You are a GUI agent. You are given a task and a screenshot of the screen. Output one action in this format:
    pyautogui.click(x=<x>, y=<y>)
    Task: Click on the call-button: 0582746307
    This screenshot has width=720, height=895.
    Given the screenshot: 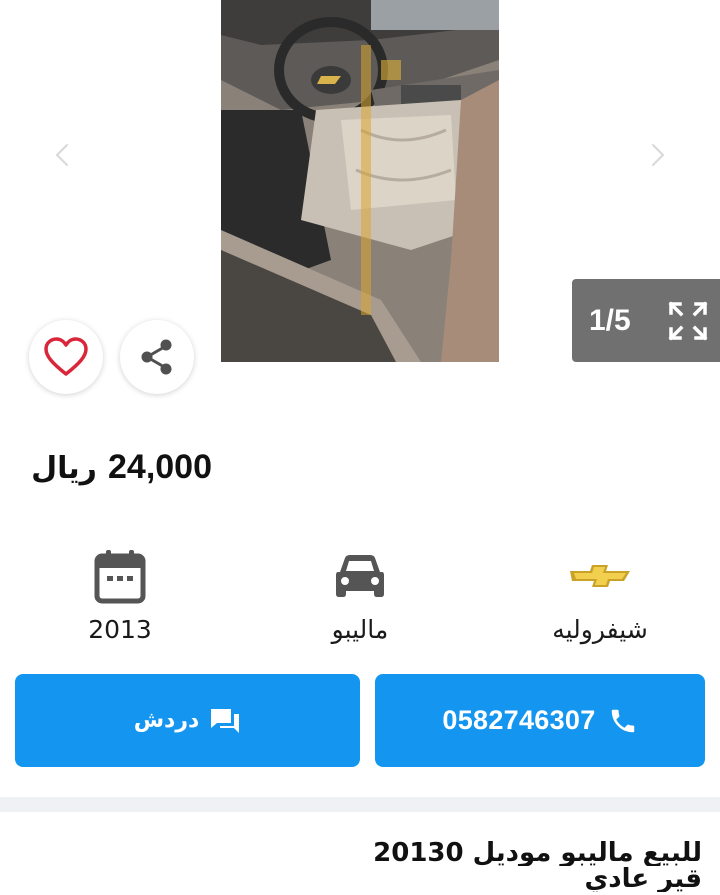 What is the action you would take?
    pyautogui.click(x=540, y=720)
    